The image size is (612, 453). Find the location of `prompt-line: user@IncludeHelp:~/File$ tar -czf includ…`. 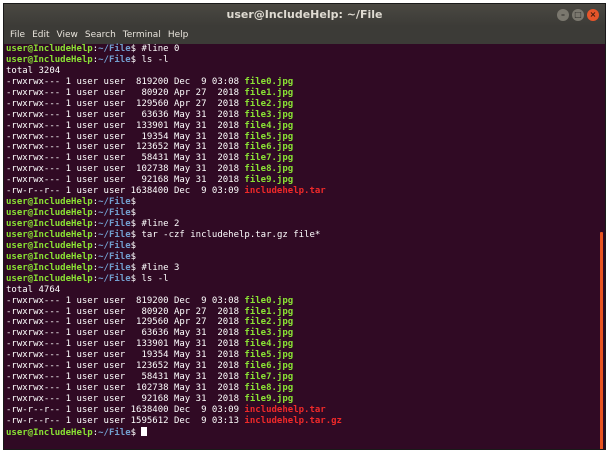

prompt-line: user@IncludeHelp:~/File$ tar -czf includ… is located at coordinates (301, 235).